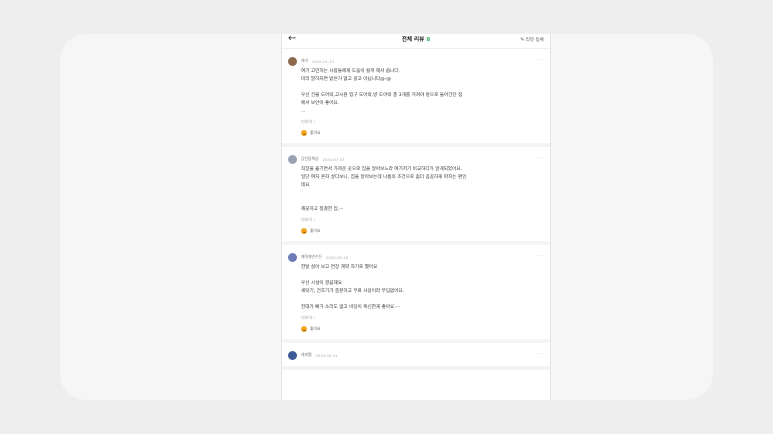  Describe the element at coordinates (326, 355) in the screenshot. I see `review-date: 2024-03-24` at that location.